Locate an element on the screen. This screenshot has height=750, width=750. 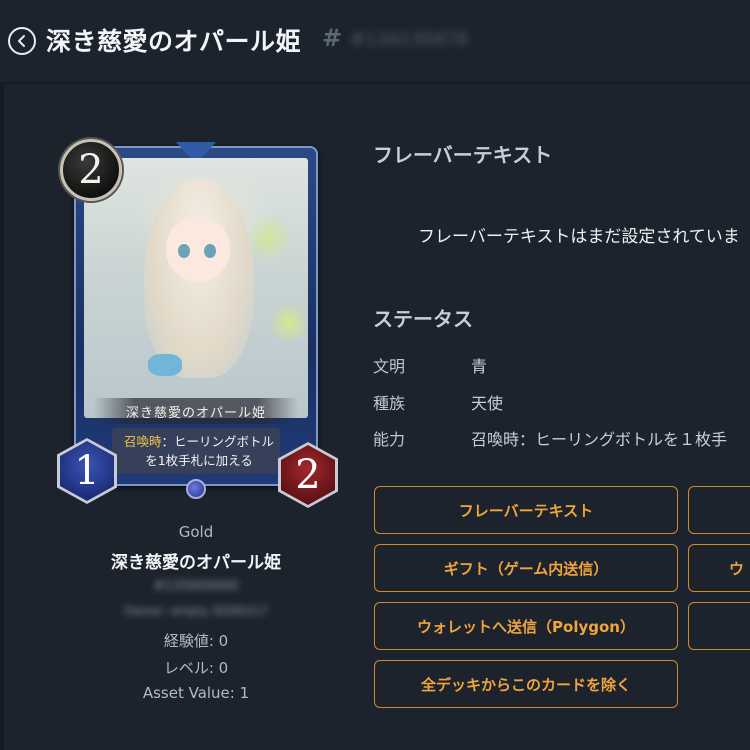
cost-badge: 2 is located at coordinates (91, 170).